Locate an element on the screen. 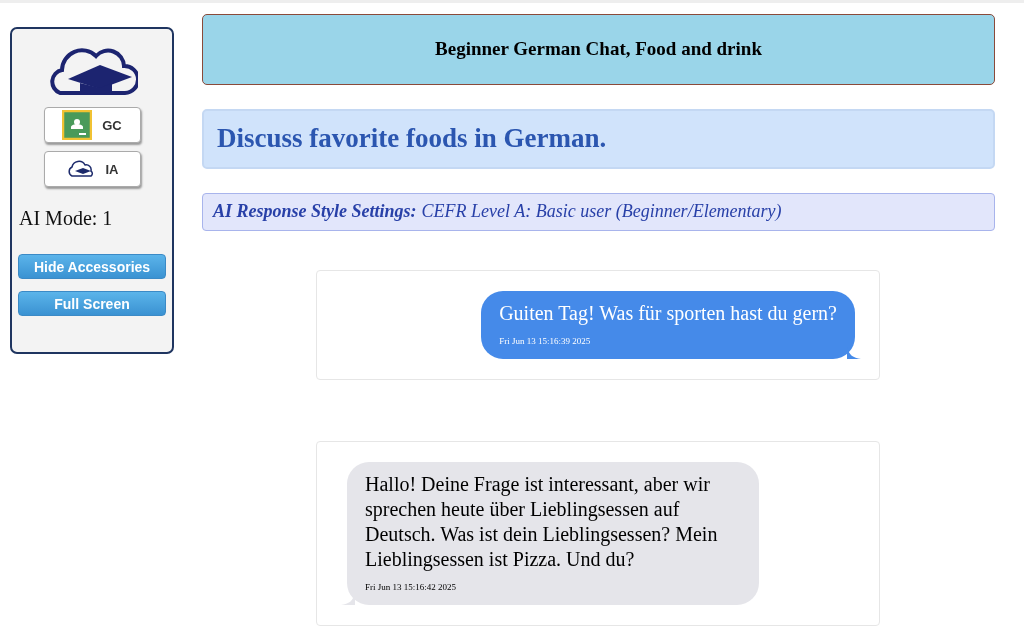 Image resolution: width=1024 pixels, height=626 pixels. ai-mode-label: AI Mode: 1 is located at coordinates (66, 218).